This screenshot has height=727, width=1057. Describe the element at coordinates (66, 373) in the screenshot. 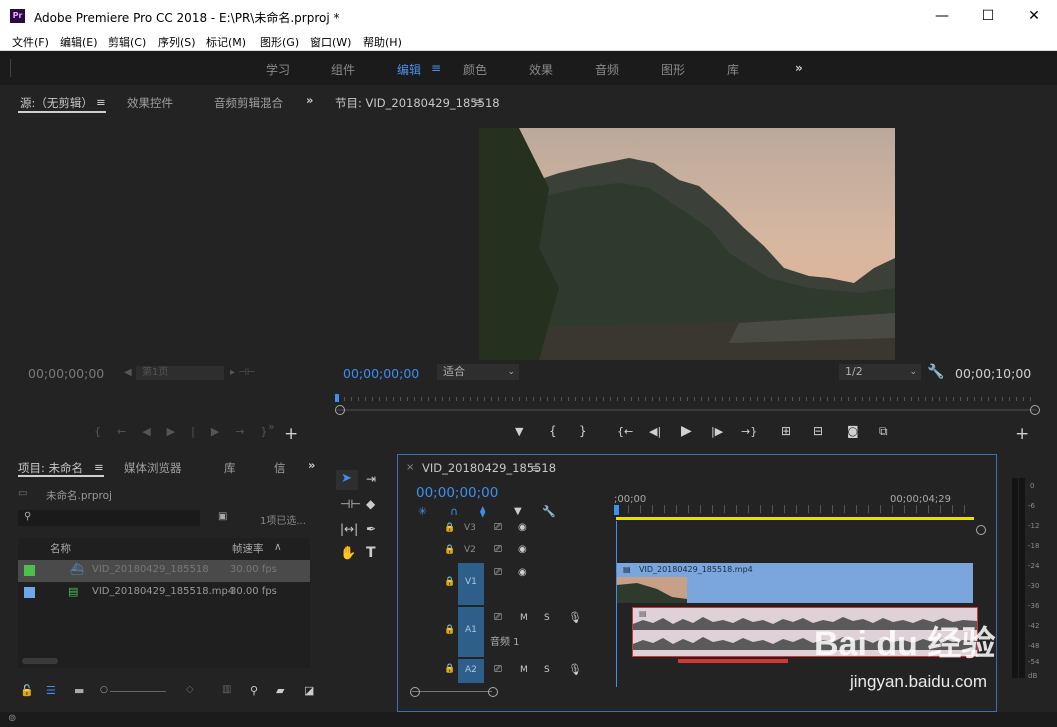

I see `source-timecode: 00;00;00;00` at that location.